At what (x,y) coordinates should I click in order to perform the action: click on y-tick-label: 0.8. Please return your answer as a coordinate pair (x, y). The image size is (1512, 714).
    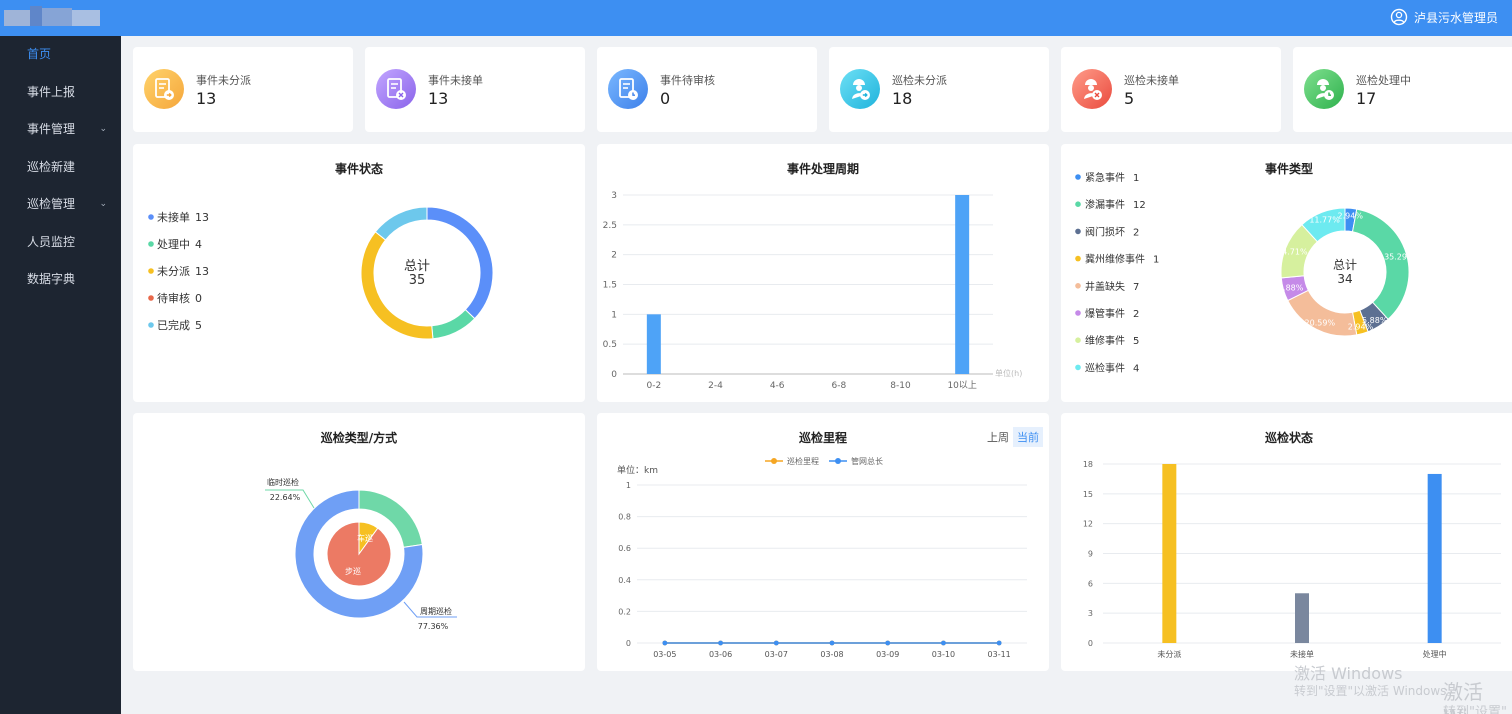
    Looking at the image, I should click on (624, 517).